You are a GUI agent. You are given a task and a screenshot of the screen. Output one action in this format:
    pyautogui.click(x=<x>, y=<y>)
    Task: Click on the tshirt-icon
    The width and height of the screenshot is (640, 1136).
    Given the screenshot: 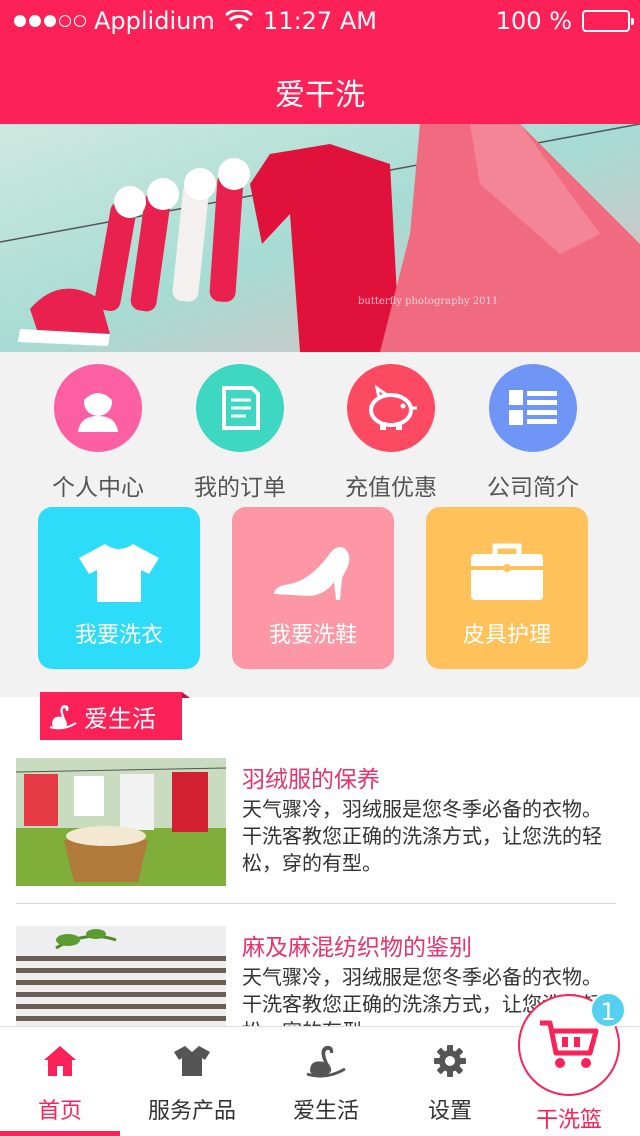 What is the action you would take?
    pyautogui.click(x=119, y=573)
    